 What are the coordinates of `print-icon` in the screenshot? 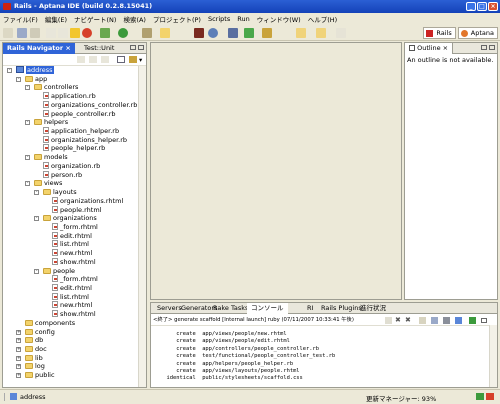 It's located at (35, 33).